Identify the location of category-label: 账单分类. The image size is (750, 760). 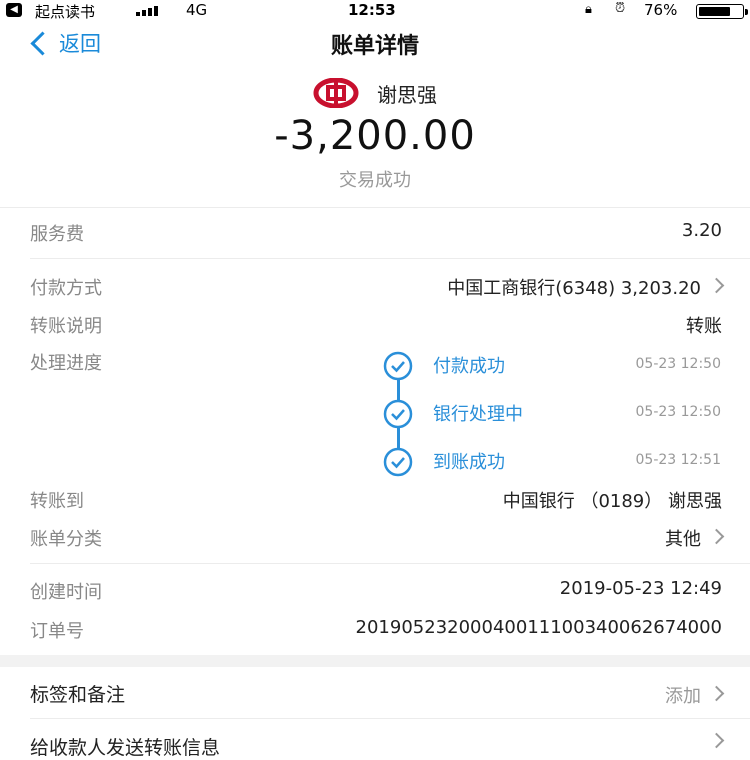
(66, 539).